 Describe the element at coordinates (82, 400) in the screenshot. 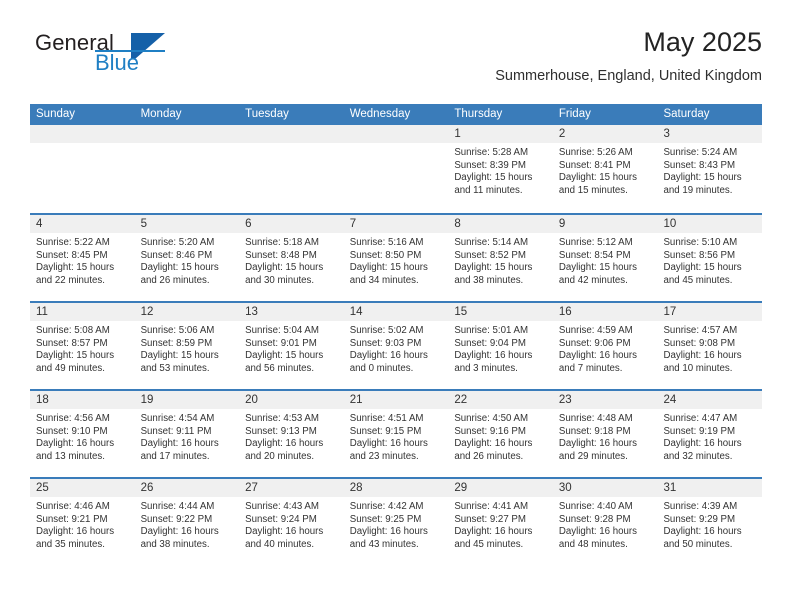

I see `day-number: 18` at that location.